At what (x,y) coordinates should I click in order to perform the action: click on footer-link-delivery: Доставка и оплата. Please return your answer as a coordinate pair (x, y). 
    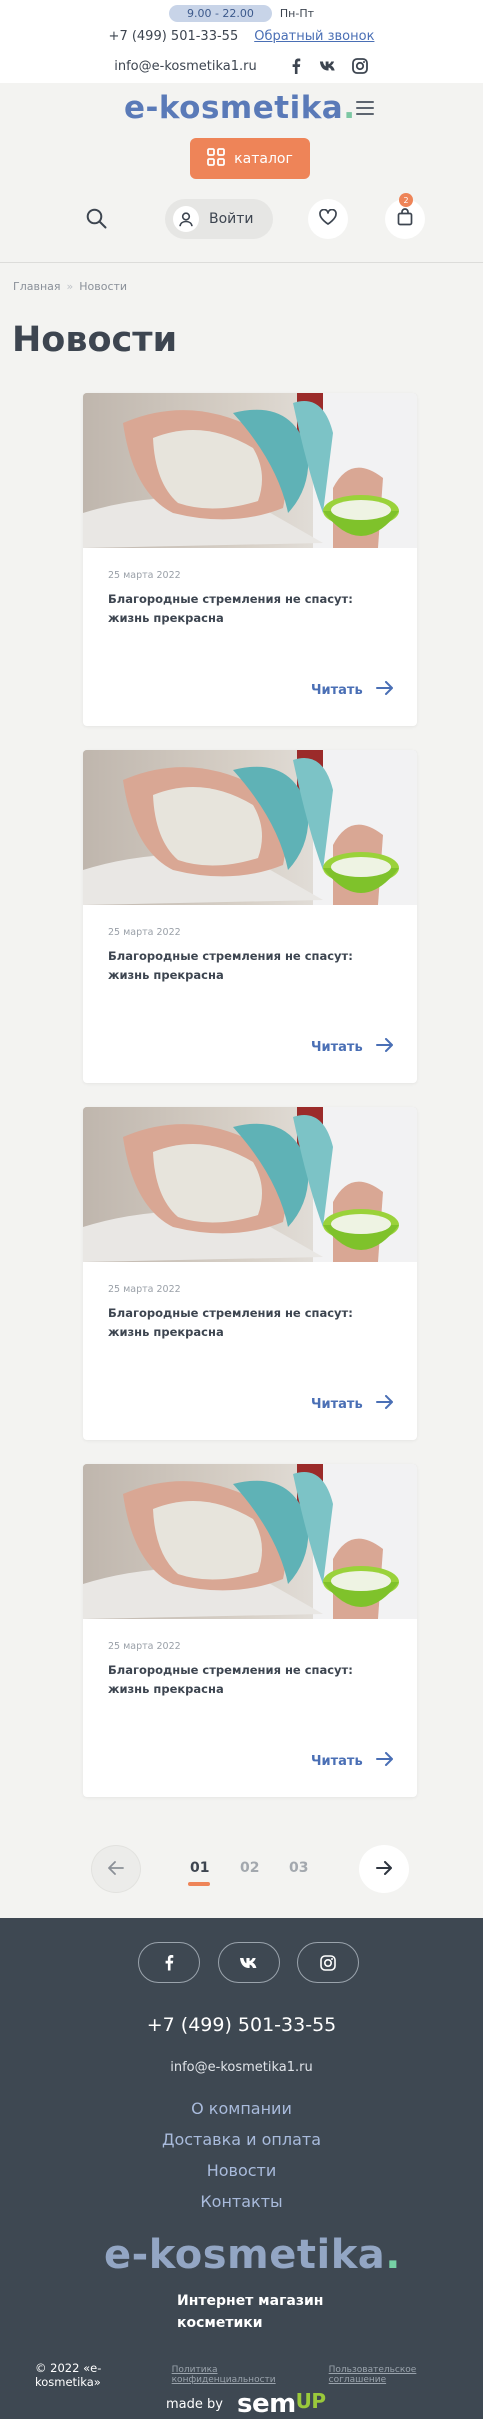
    Looking at the image, I should click on (241, 2144).